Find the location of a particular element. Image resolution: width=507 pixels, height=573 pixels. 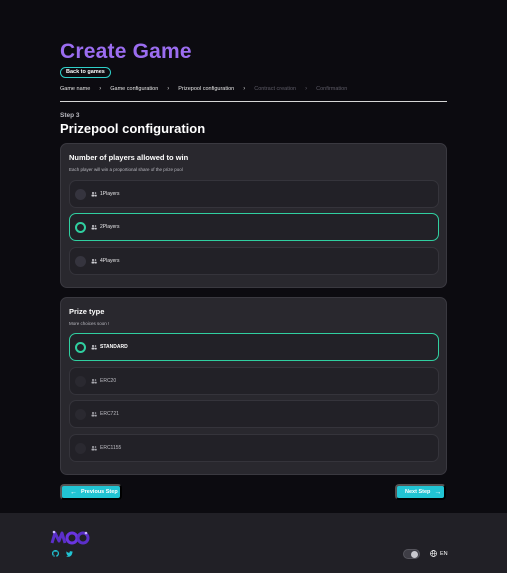

next-step-label: Next Step is located at coordinates (418, 492).